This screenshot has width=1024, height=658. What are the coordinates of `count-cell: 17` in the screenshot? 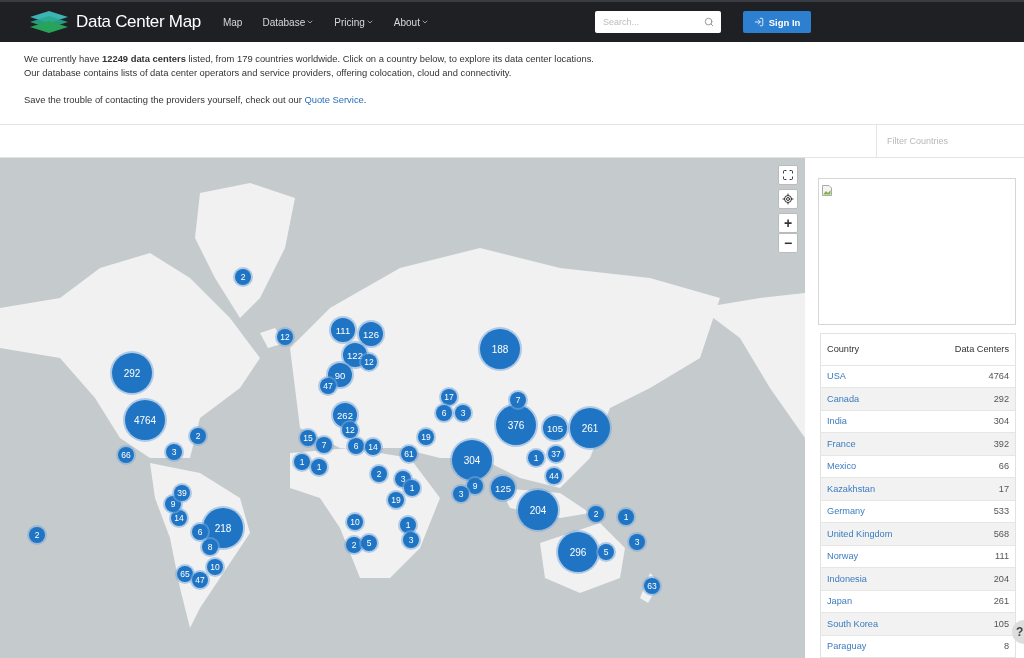 It's located at (1003, 488).